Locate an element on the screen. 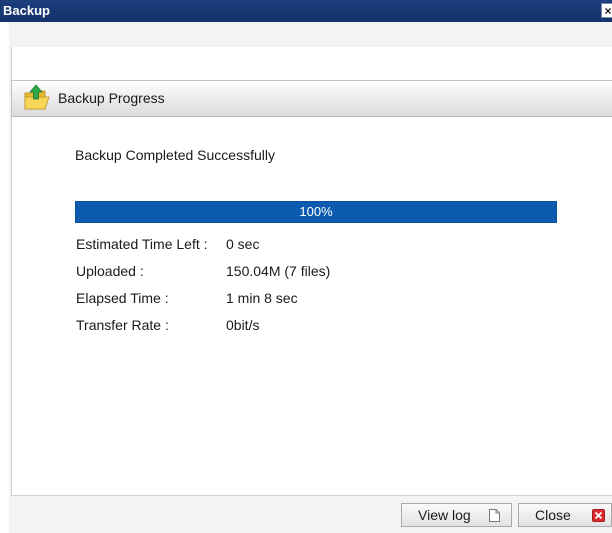 Image resolution: width=612 pixels, height=533 pixels. close-button: Close is located at coordinates (565, 515).